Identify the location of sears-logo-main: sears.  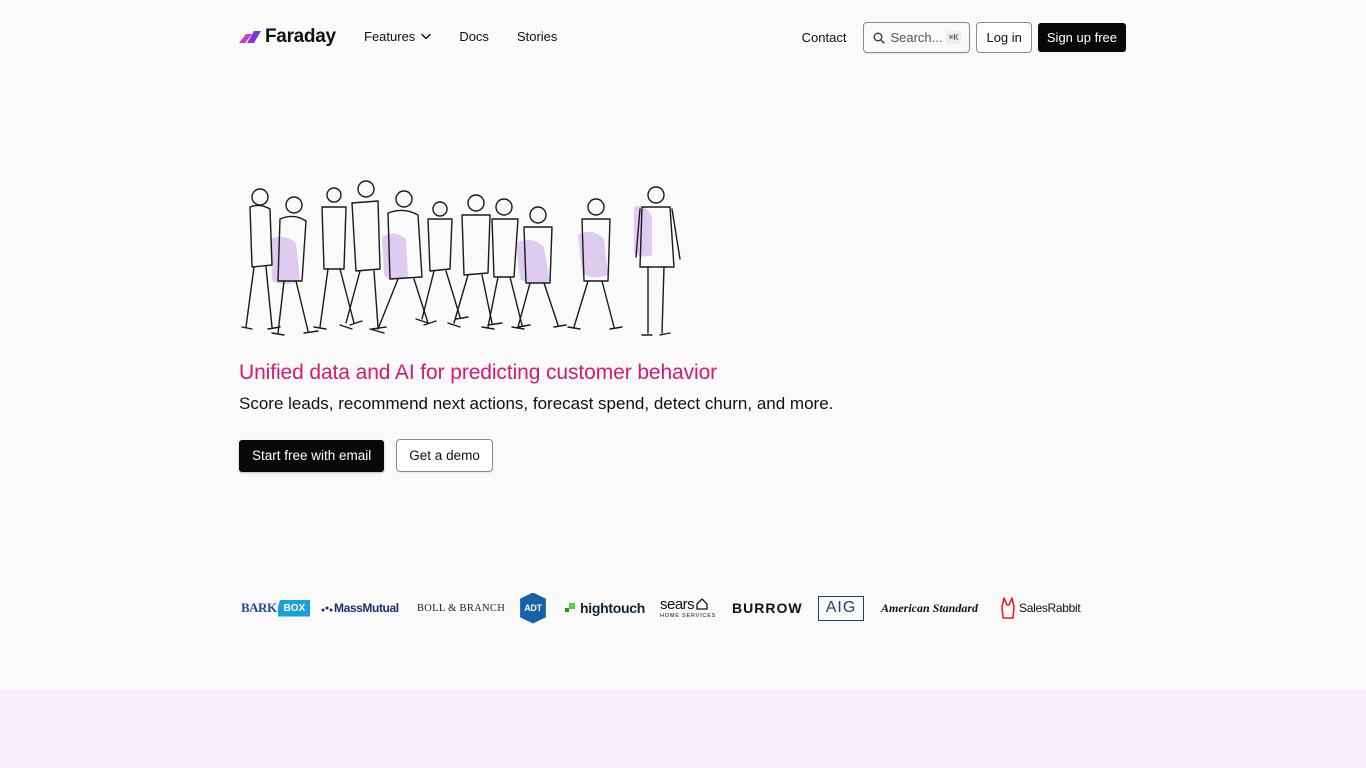
(684, 604).